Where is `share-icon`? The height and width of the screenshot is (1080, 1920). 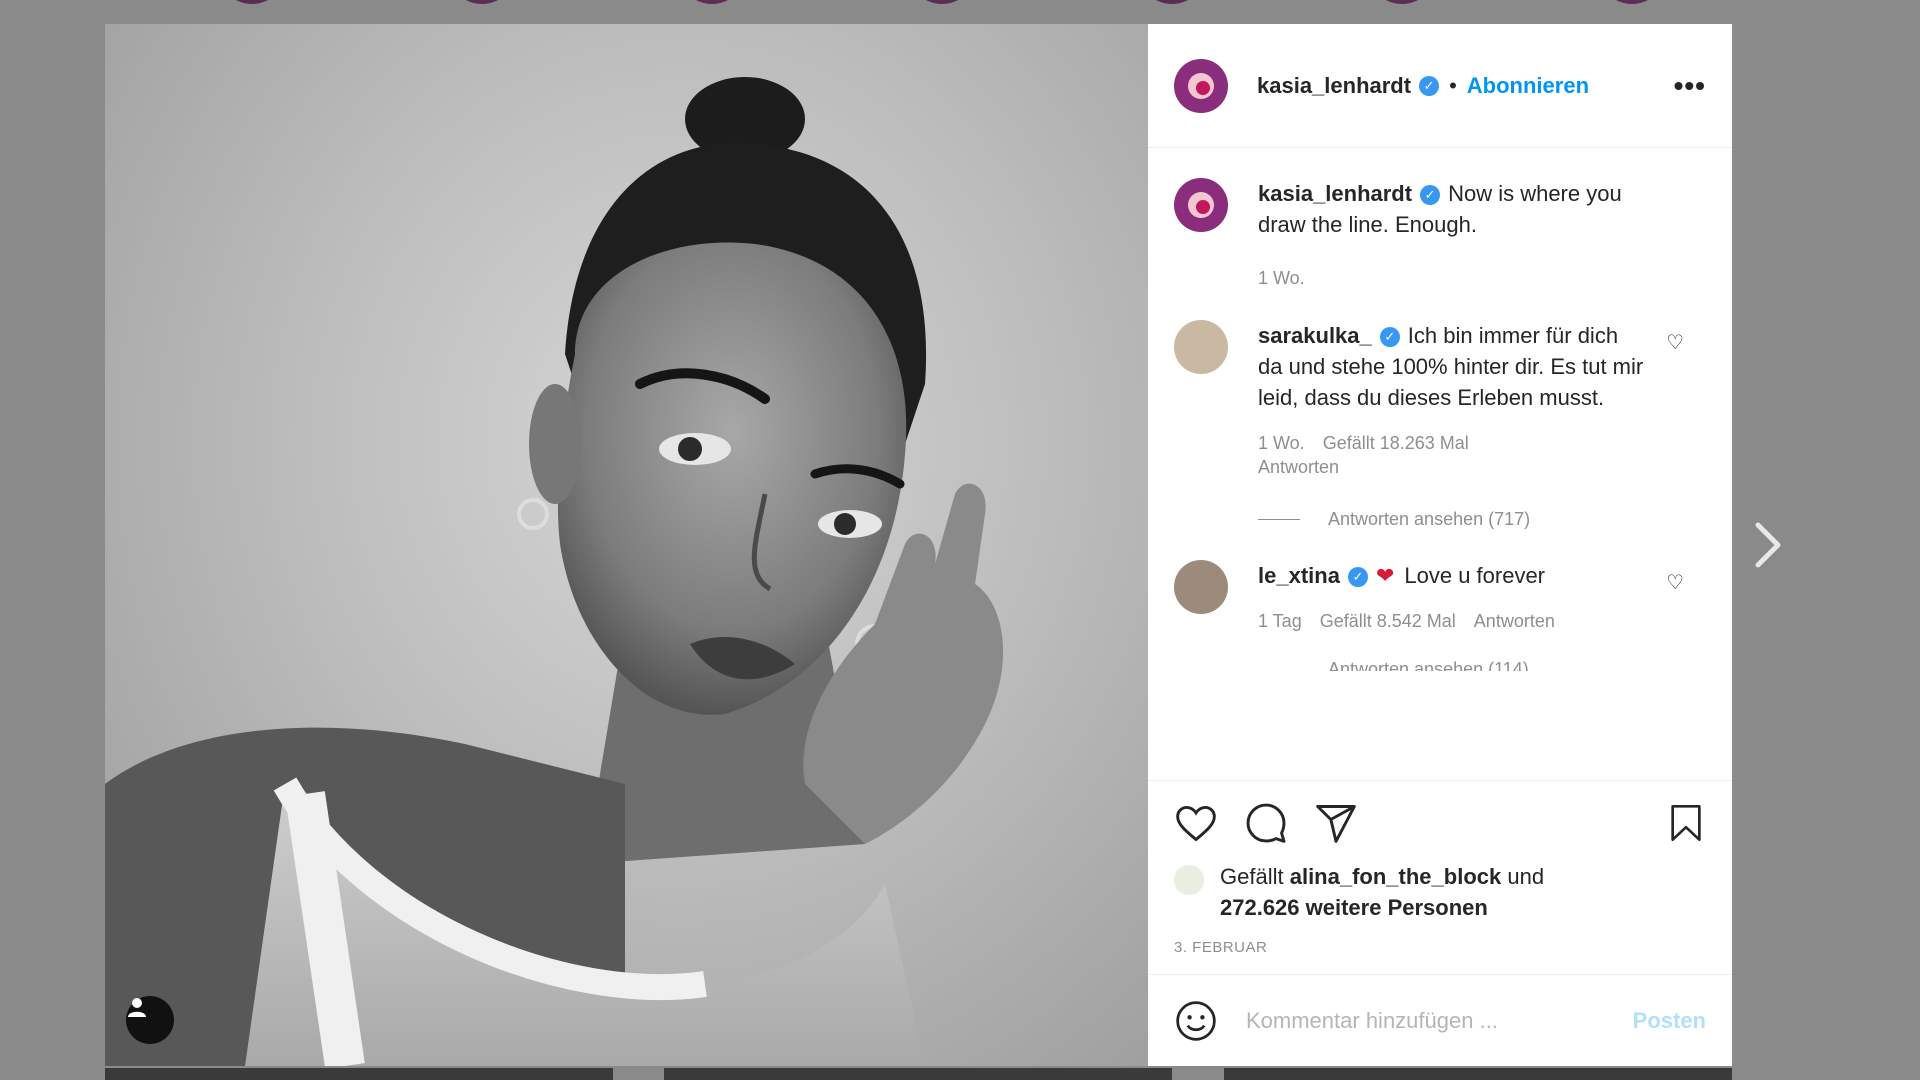
share-icon is located at coordinates (1336, 823).